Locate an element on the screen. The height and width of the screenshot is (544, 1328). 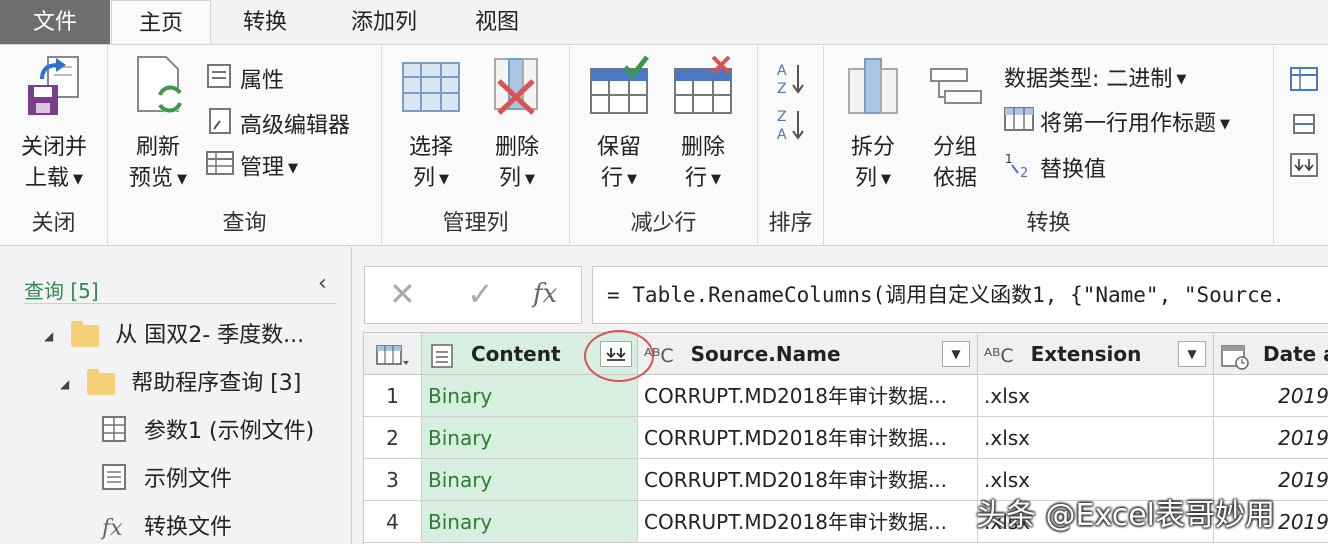
ribbon-group-sort: AZ ZA 排序 is located at coordinates (791, 145).